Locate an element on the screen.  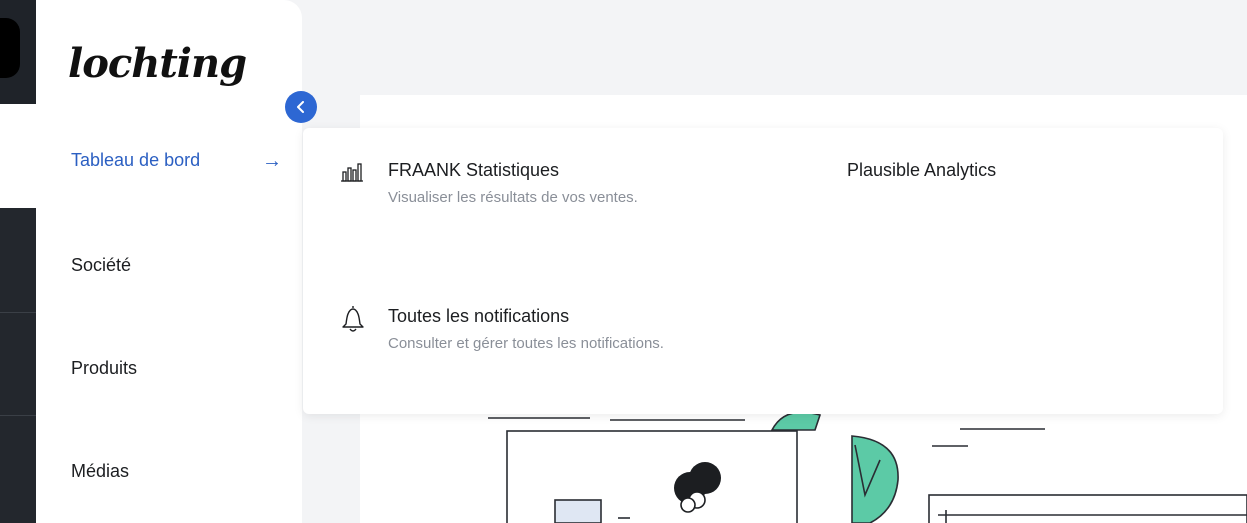
sidebar-item-tableau-de-bord: Tableau de bord is located at coordinates (135, 160).